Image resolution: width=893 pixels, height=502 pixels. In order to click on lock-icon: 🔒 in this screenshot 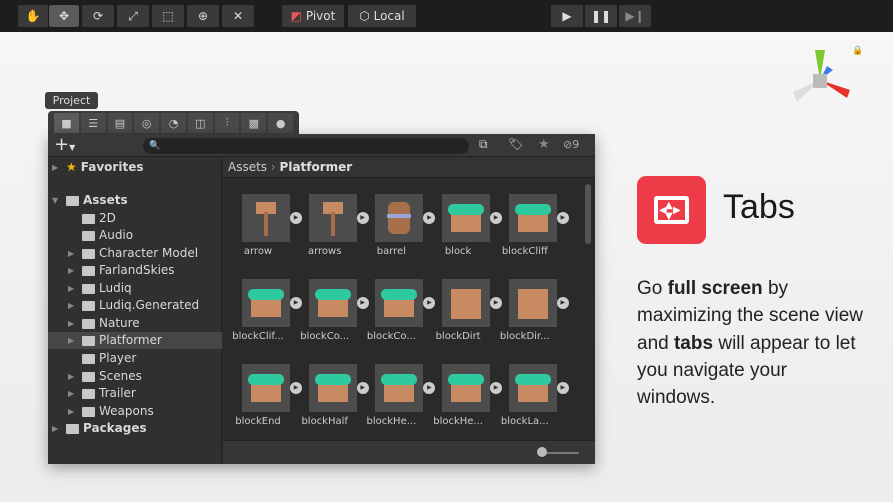, I will do `click(857, 51)`.